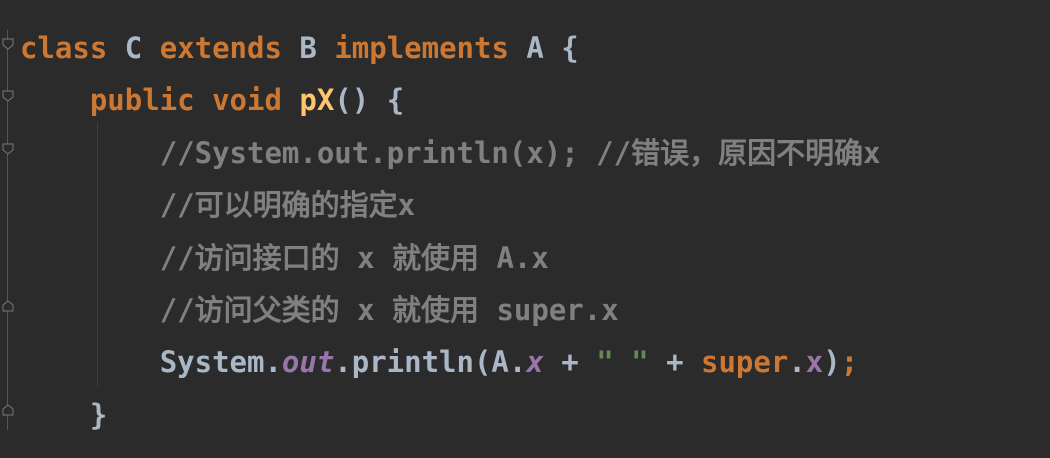  Describe the element at coordinates (450, 205) in the screenshot. I see `code-line: //可以明确的指定x` at that location.